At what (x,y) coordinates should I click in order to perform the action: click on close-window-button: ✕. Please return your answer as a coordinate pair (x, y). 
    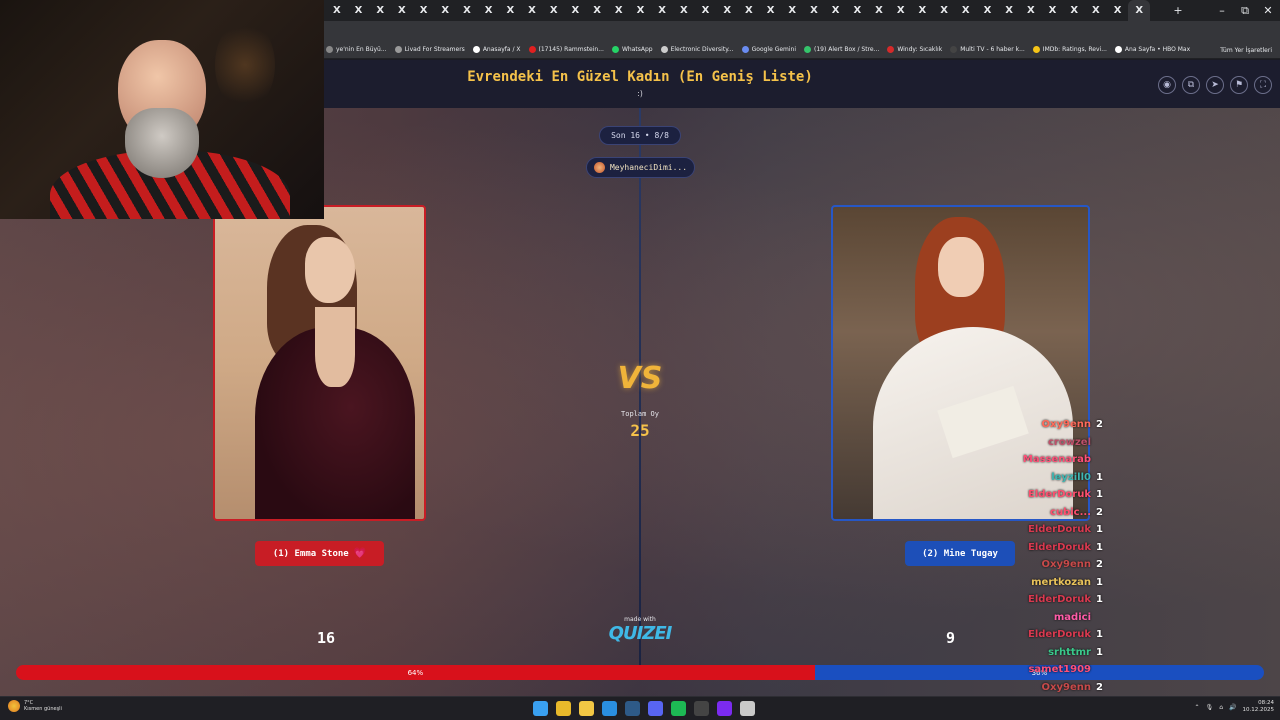
    Looking at the image, I should click on (1268, 10).